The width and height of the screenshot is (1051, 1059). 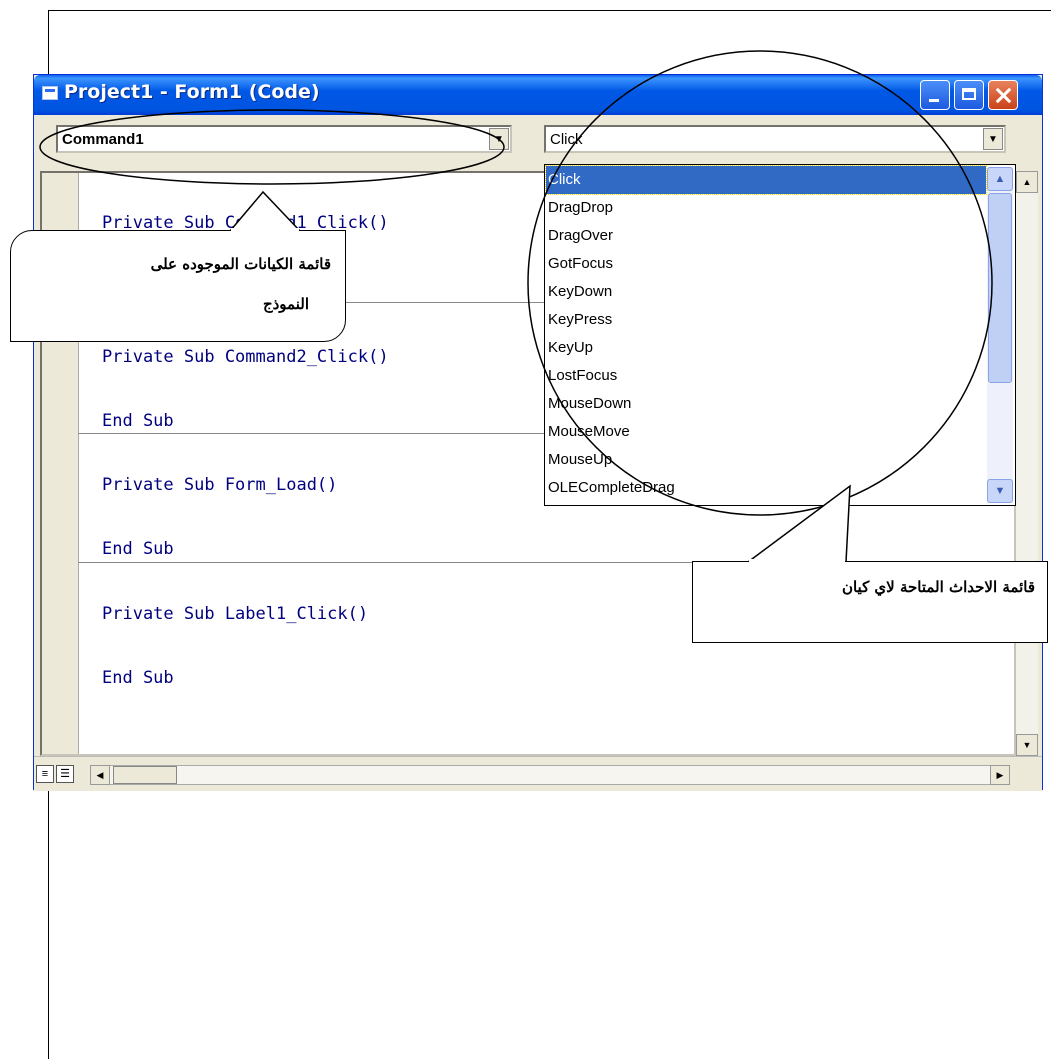 I want to click on vertical-scrollbar: ▲ ▼, so click(x=1027, y=463).